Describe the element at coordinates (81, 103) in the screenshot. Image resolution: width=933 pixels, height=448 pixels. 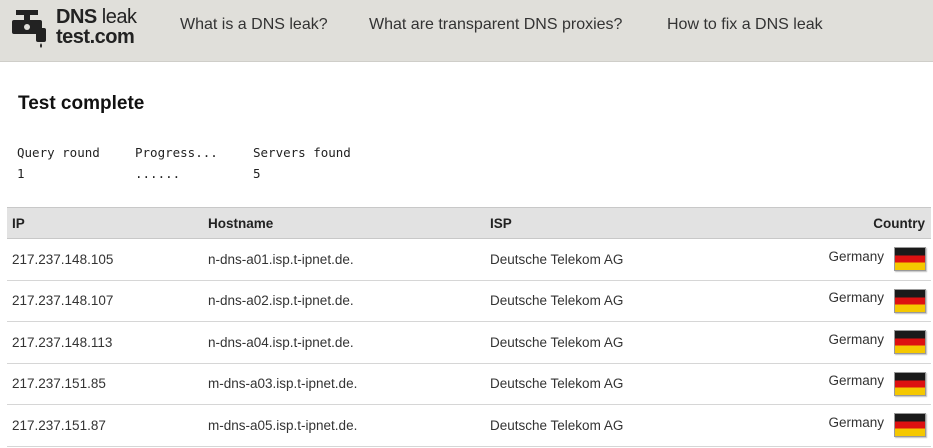
I see `page-title: Test complete` at that location.